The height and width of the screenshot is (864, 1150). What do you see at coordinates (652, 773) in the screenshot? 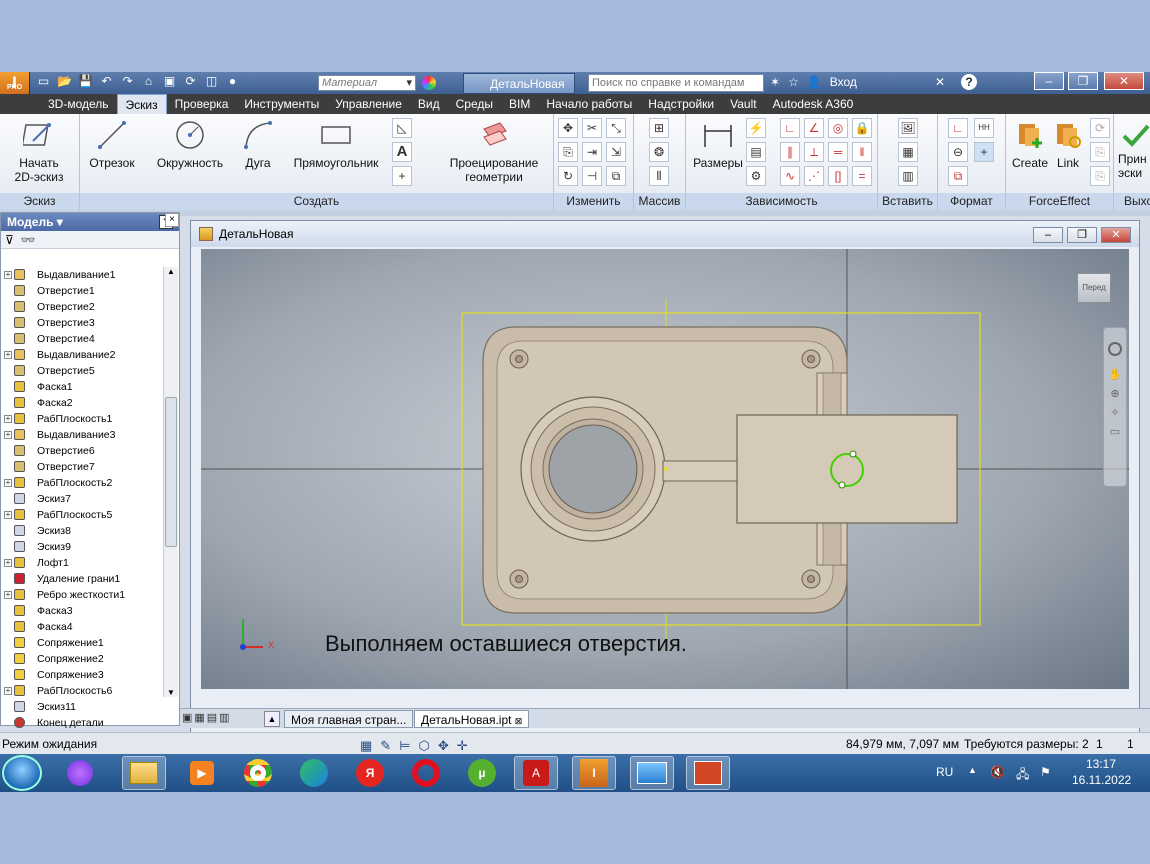
I see `photos-app` at bounding box center [652, 773].